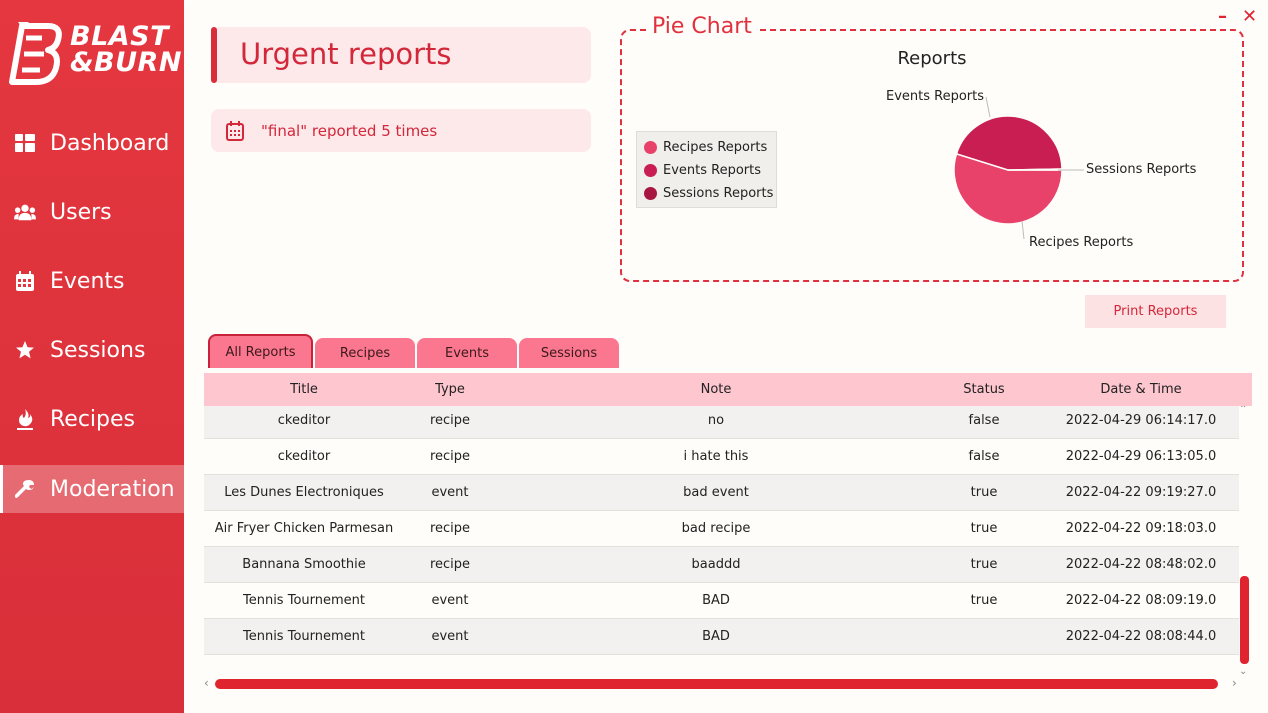  Describe the element at coordinates (214, 55) in the screenshot. I see `title-accent-bar` at that location.